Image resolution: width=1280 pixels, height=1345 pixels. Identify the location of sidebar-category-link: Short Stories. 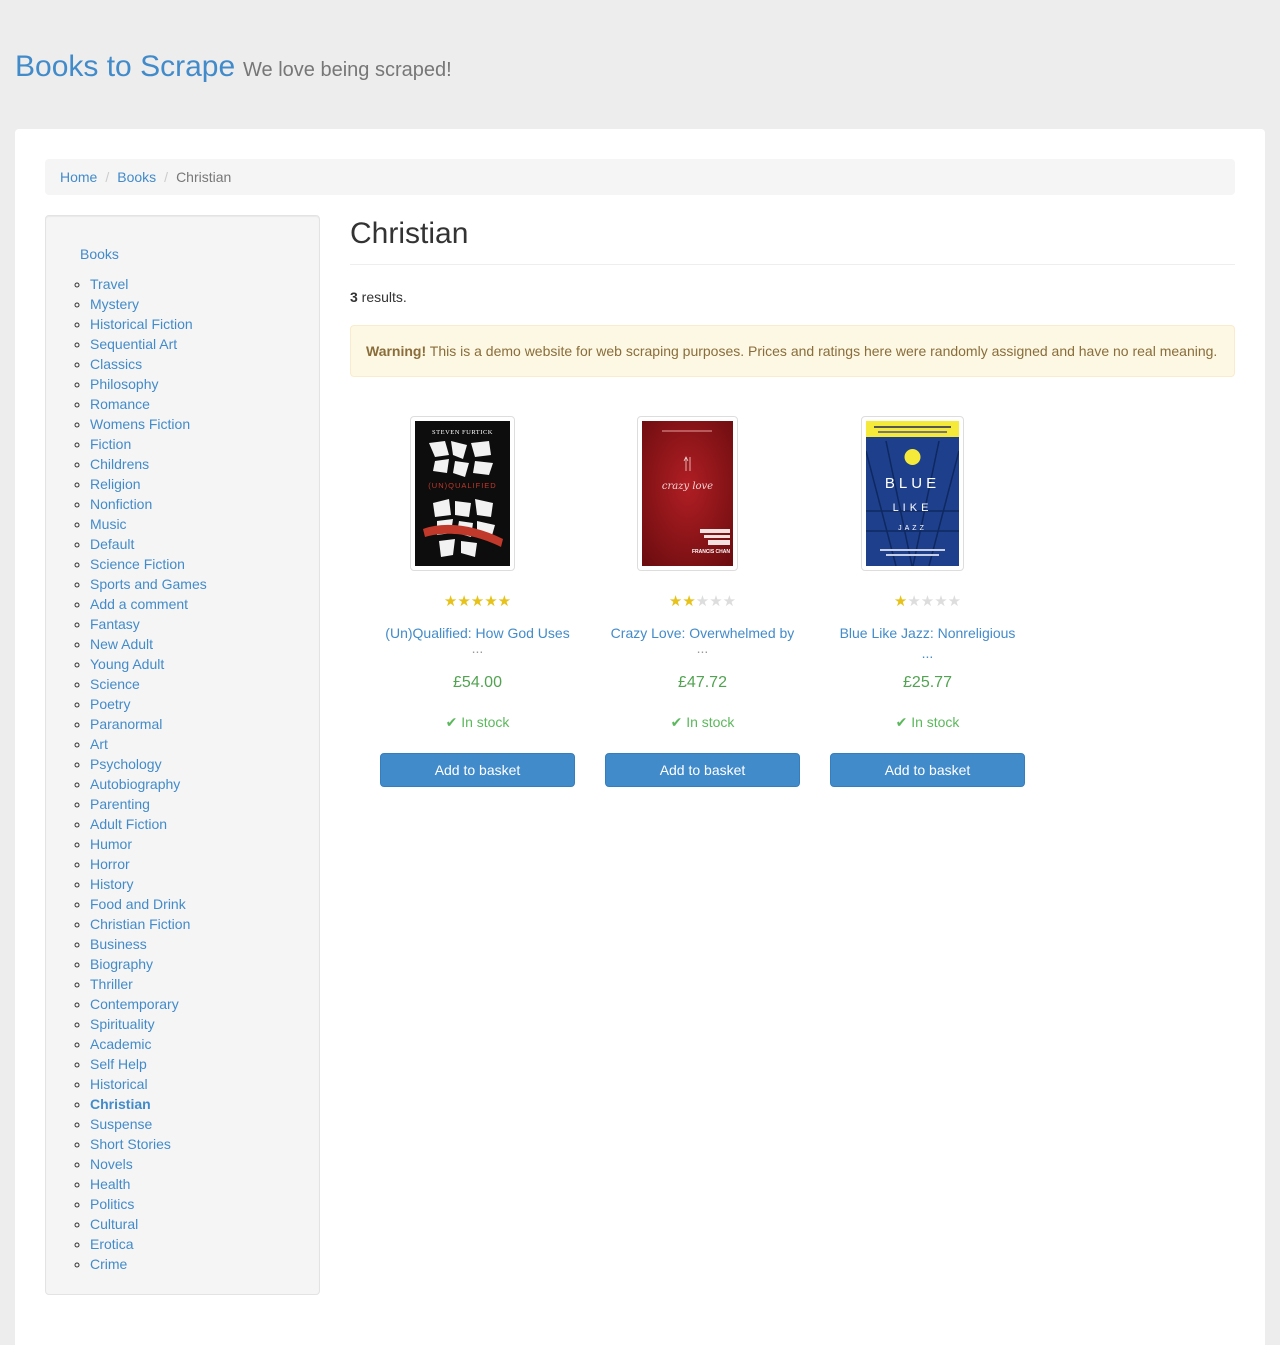
(130, 1144).